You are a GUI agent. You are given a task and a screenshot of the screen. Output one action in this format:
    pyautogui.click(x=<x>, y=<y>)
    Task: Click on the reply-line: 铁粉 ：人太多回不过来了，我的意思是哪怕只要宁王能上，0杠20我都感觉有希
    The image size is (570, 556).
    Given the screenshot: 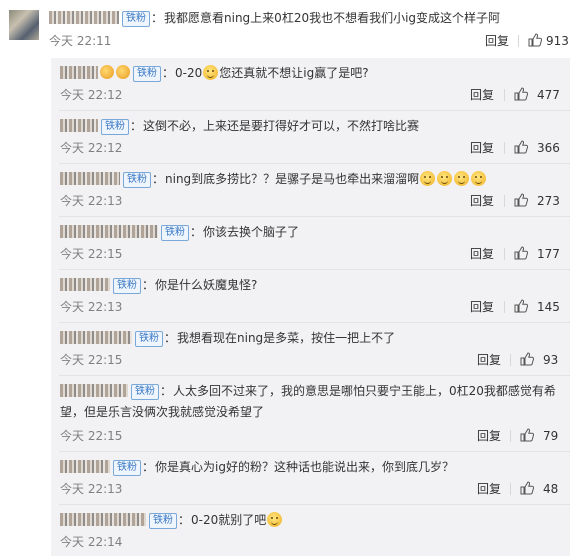 What is the action you would take?
    pyautogui.click(x=308, y=391)
    